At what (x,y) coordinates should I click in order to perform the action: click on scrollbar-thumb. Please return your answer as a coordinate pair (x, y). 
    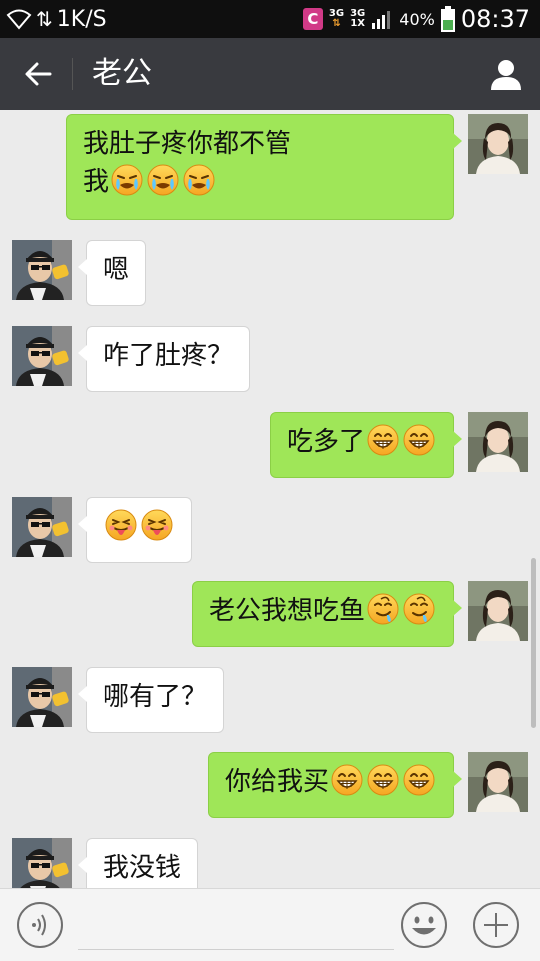
    Looking at the image, I should click on (533, 643).